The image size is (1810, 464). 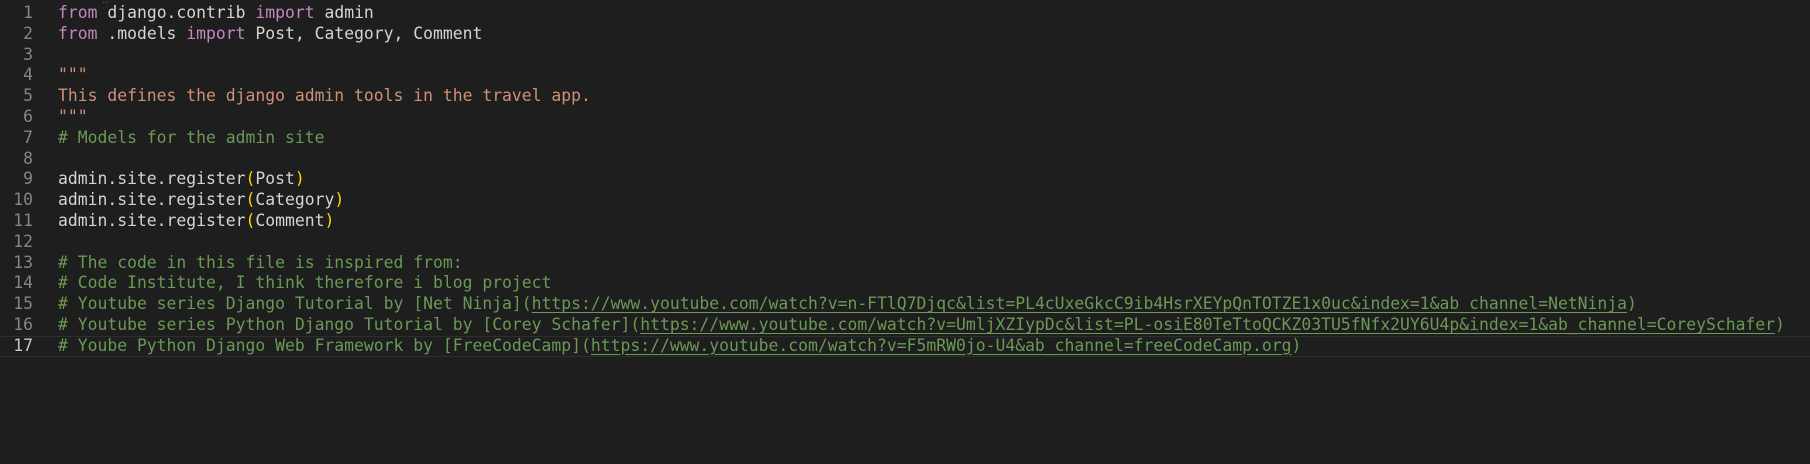 What do you see at coordinates (28, 158) in the screenshot?
I see `line-number: 8` at bounding box center [28, 158].